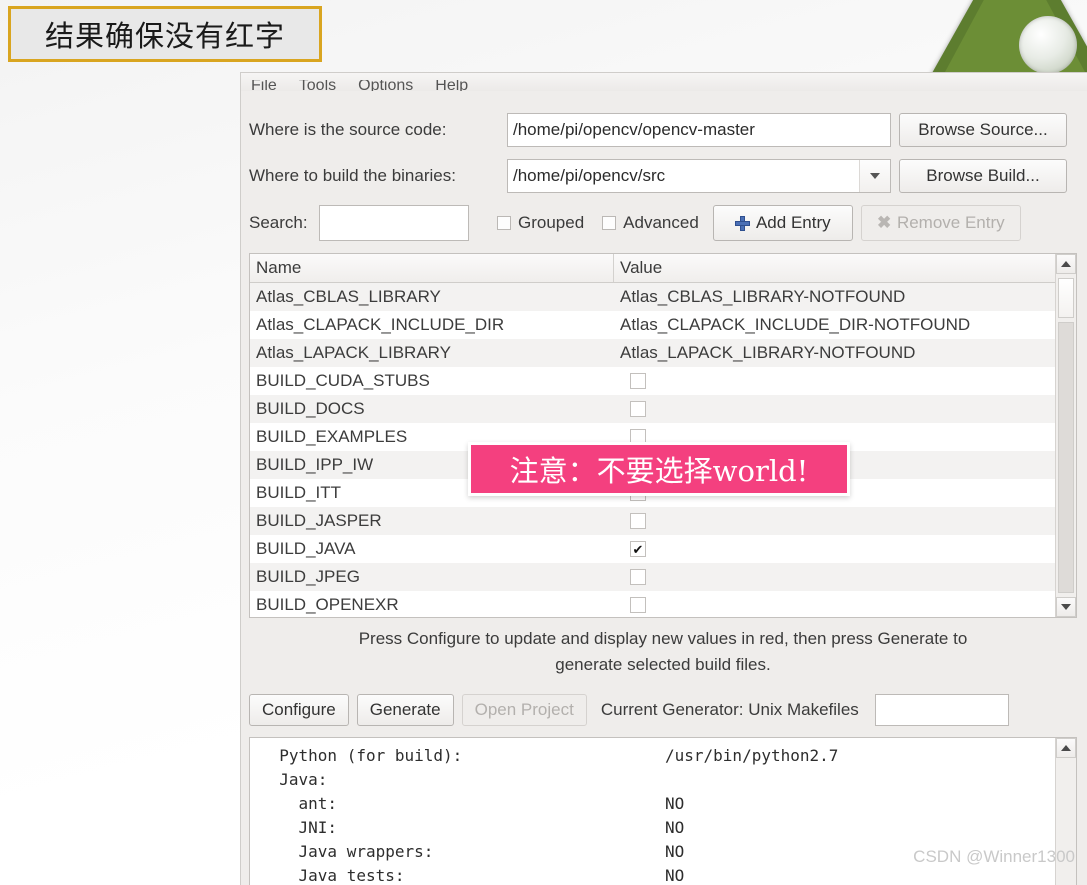  I want to click on configure-label: Configure, so click(299, 709).